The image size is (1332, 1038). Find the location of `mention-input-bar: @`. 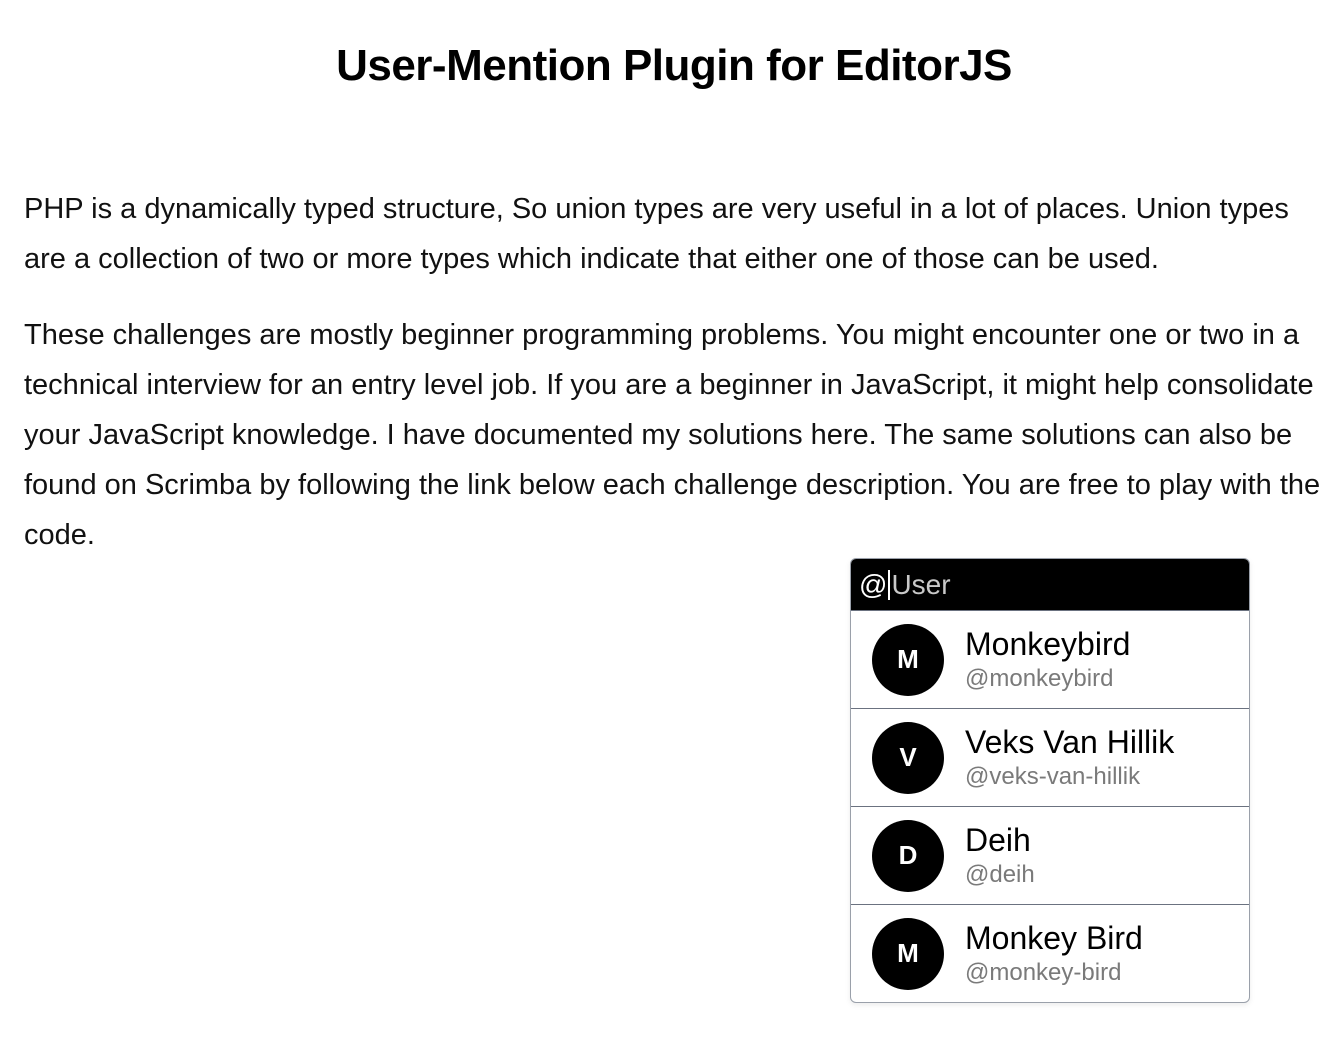

mention-input-bar: @ is located at coordinates (1050, 584).